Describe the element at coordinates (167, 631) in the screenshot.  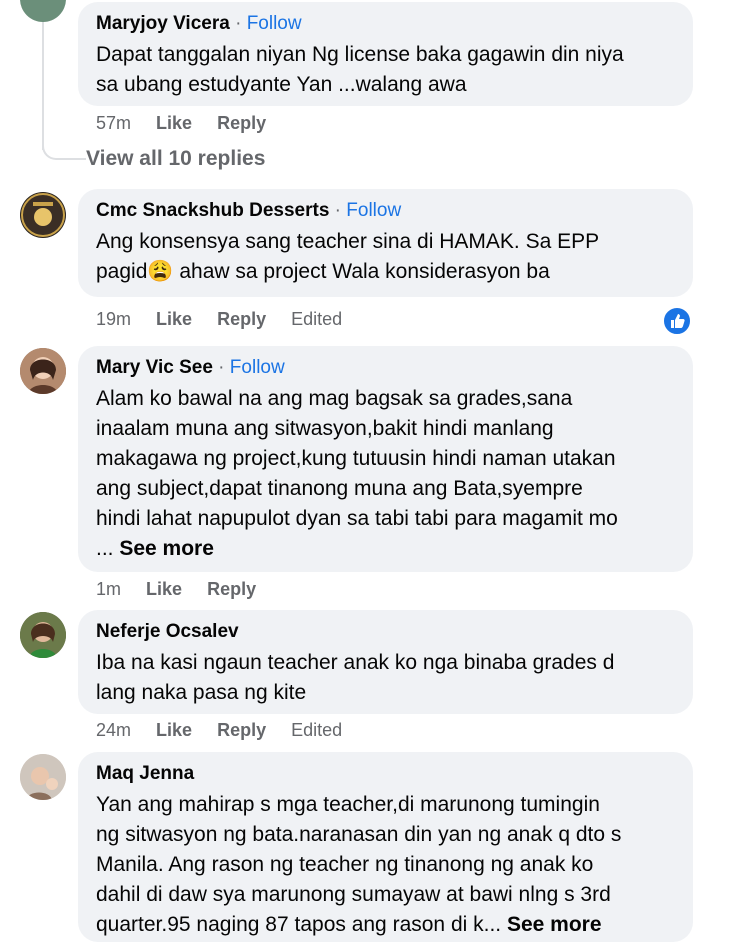
I see `comment-author: Neferje Ocsalev` at that location.